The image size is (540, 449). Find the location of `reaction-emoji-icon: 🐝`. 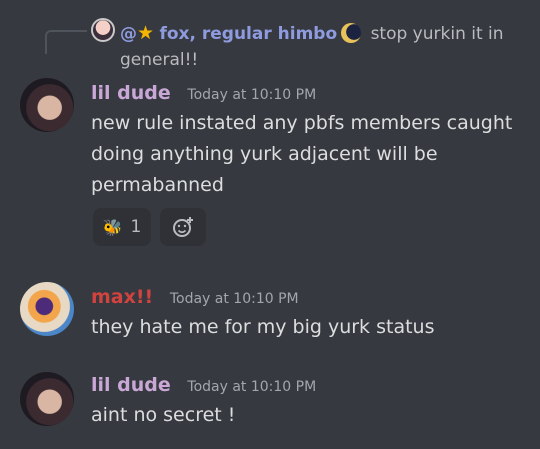

reaction-emoji-icon: 🐝 is located at coordinates (112, 227).